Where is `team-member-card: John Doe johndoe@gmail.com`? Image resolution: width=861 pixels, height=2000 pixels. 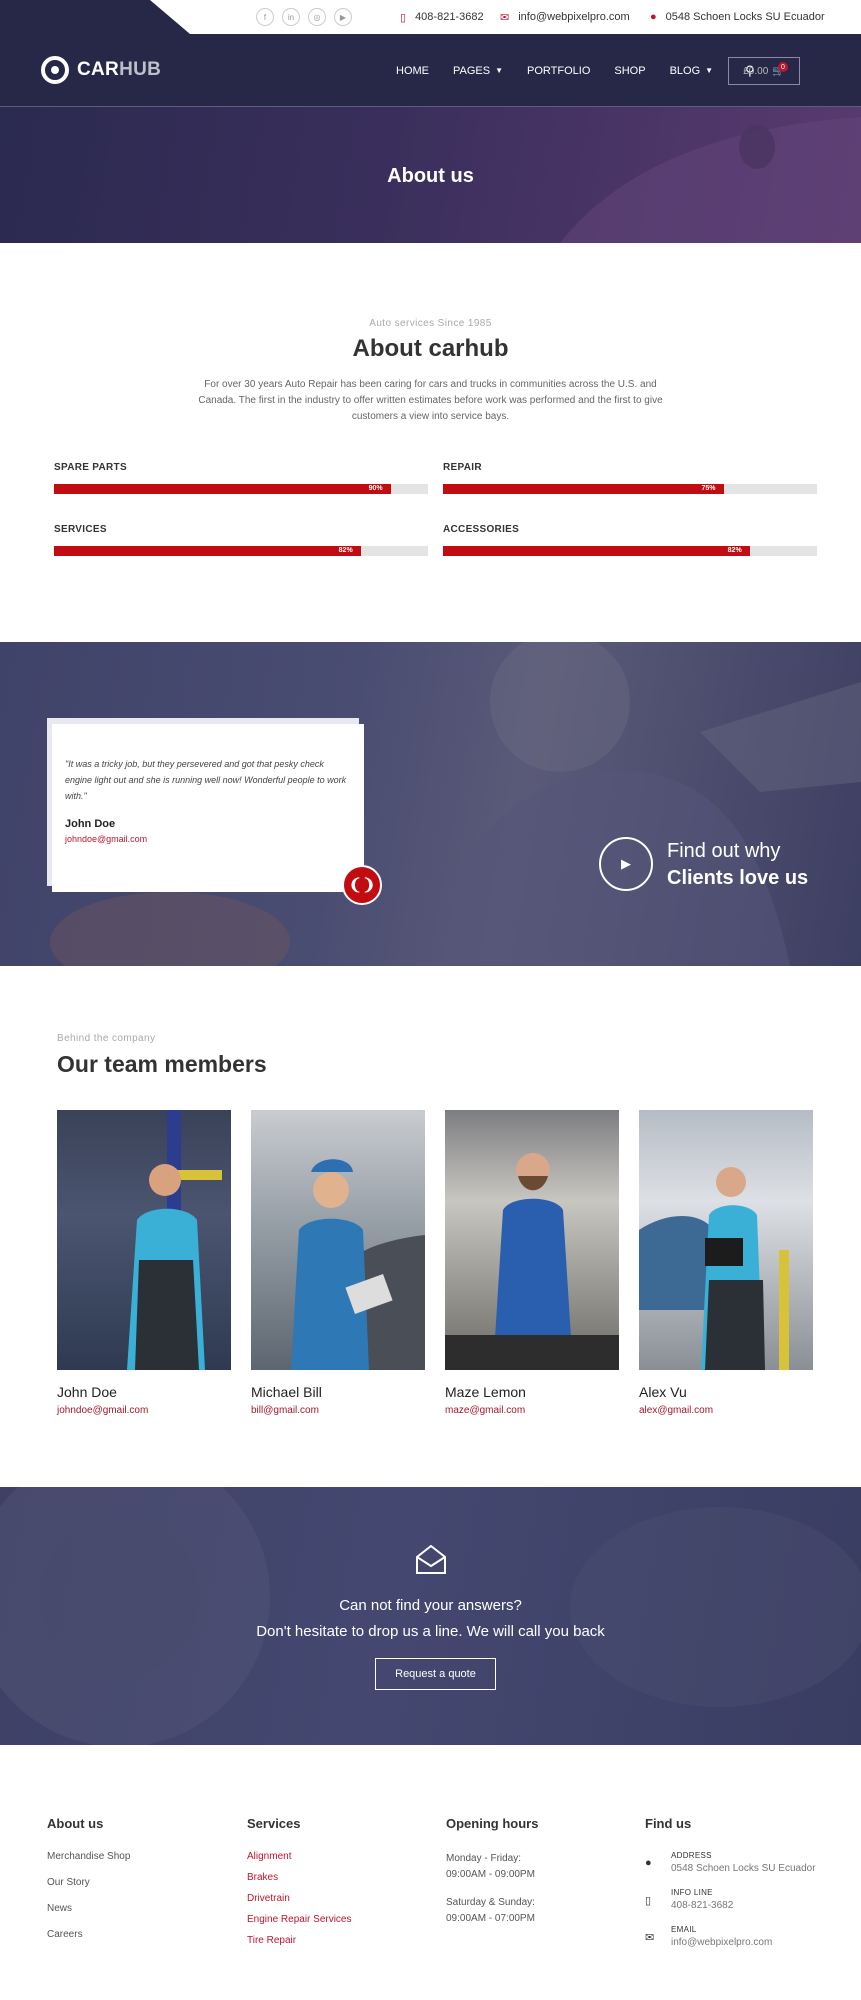 team-member-card: John Doe johndoe@gmail.com is located at coordinates (144, 1263).